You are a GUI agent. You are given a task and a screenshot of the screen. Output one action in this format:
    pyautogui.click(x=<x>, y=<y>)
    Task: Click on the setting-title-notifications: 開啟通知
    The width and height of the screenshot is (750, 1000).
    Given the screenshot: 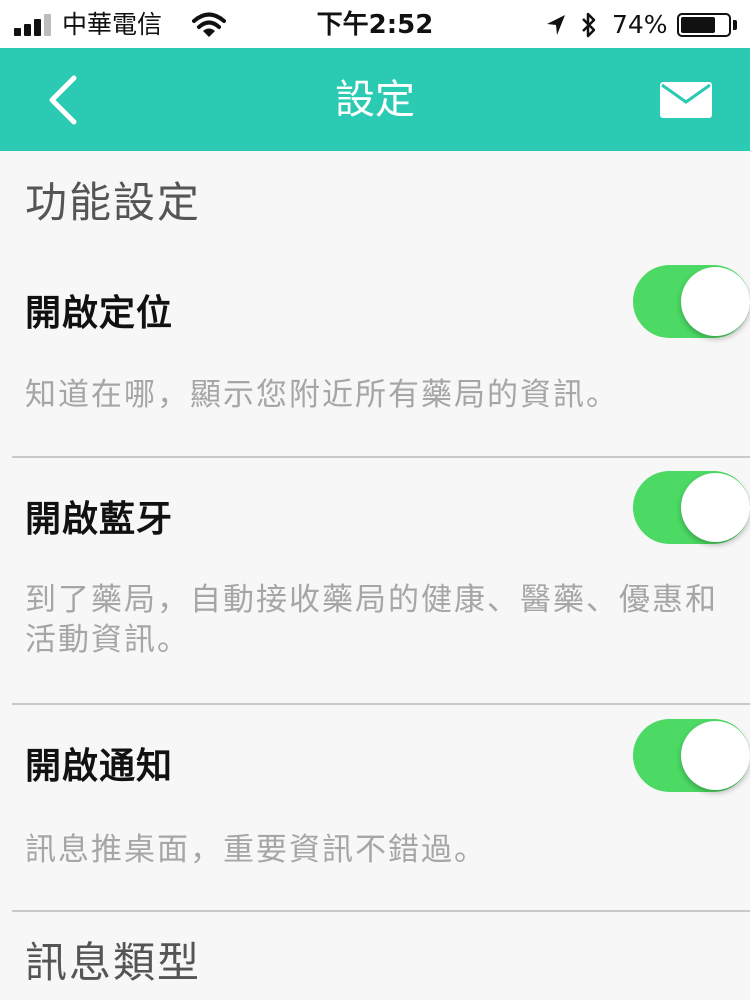 What is the action you would take?
    pyautogui.click(x=99, y=766)
    